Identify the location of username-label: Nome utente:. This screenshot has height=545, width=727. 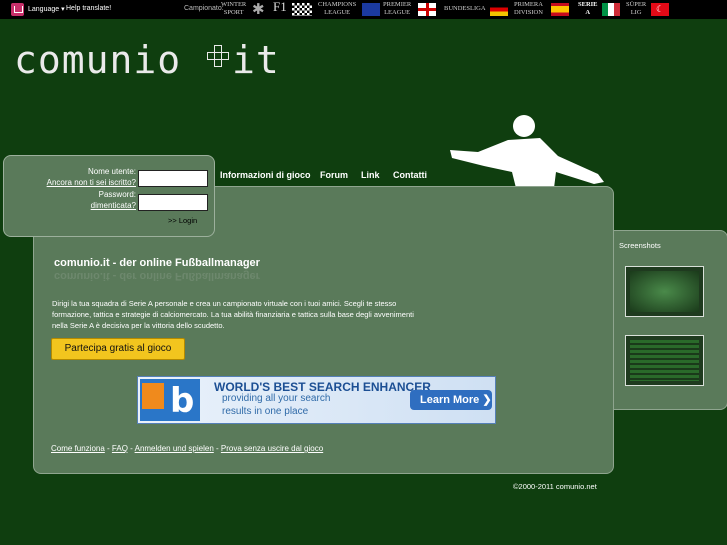
(111, 171).